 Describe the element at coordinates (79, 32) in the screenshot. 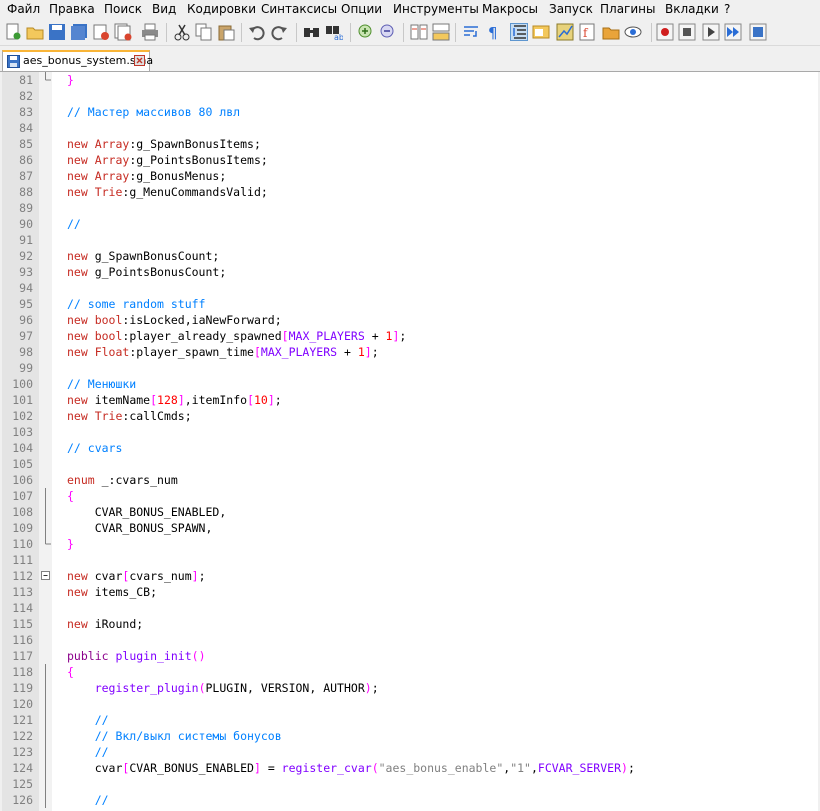

I see `save-all-button` at that location.